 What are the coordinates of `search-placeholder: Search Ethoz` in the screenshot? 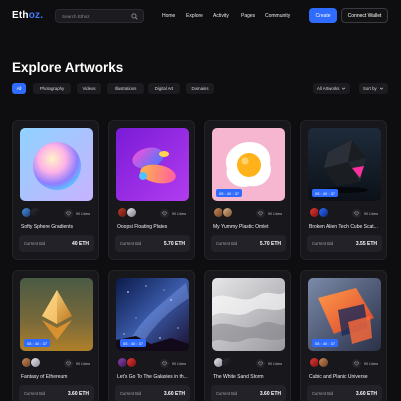 It's located at (76, 16).